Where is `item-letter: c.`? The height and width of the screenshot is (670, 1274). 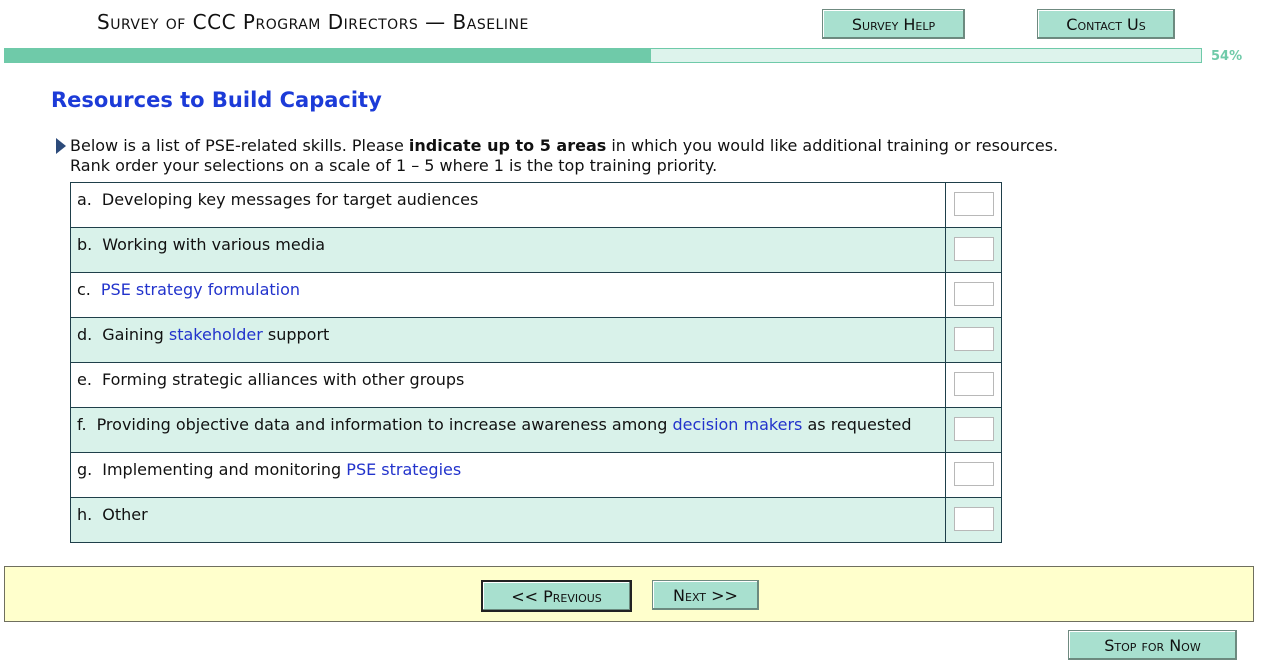 item-letter: c. is located at coordinates (84, 289).